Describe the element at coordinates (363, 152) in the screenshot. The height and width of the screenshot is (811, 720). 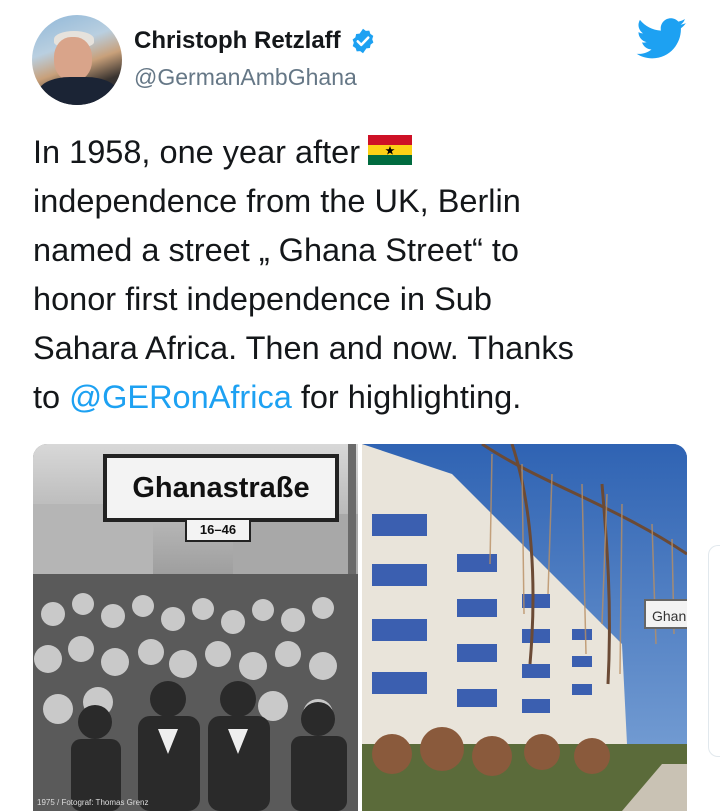
I see `tweet-line-1: In 1958, one year after` at that location.